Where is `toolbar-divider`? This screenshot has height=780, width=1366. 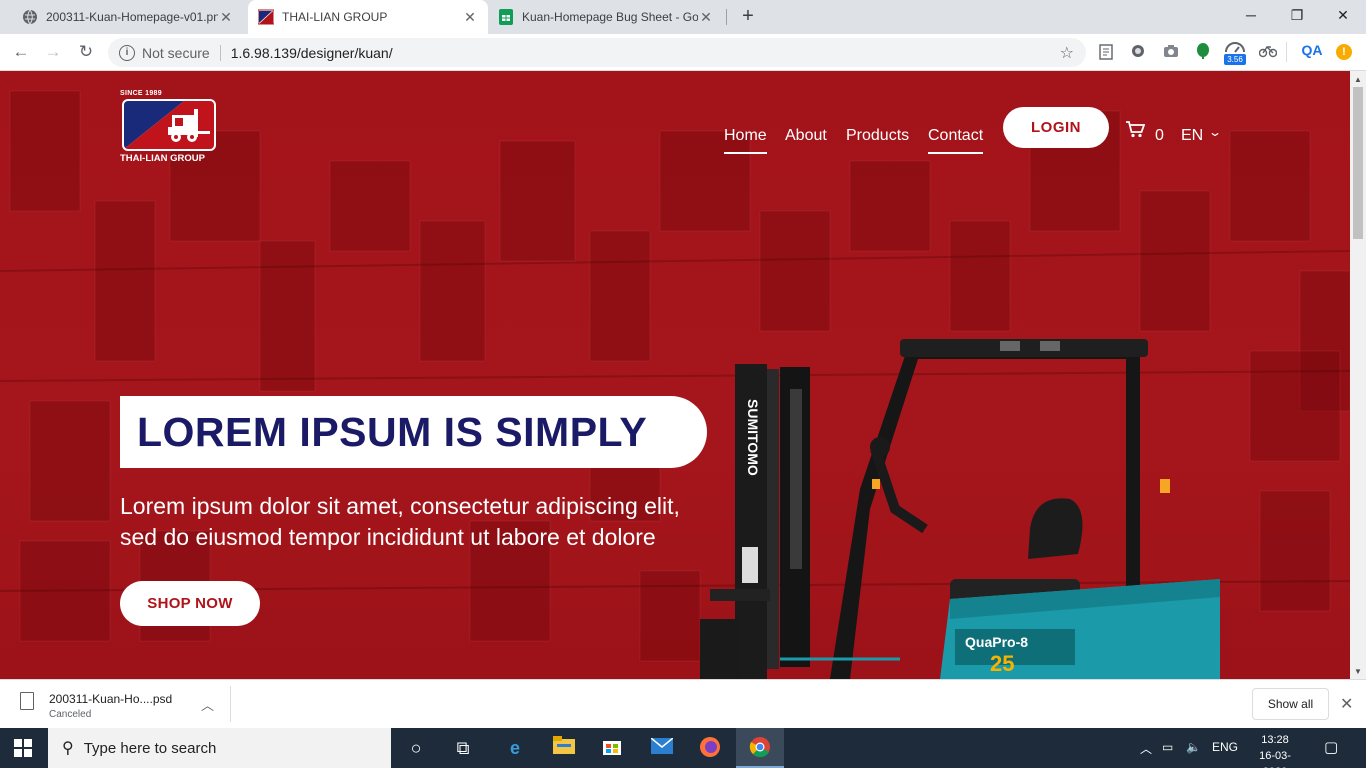 toolbar-divider is located at coordinates (1286, 52).